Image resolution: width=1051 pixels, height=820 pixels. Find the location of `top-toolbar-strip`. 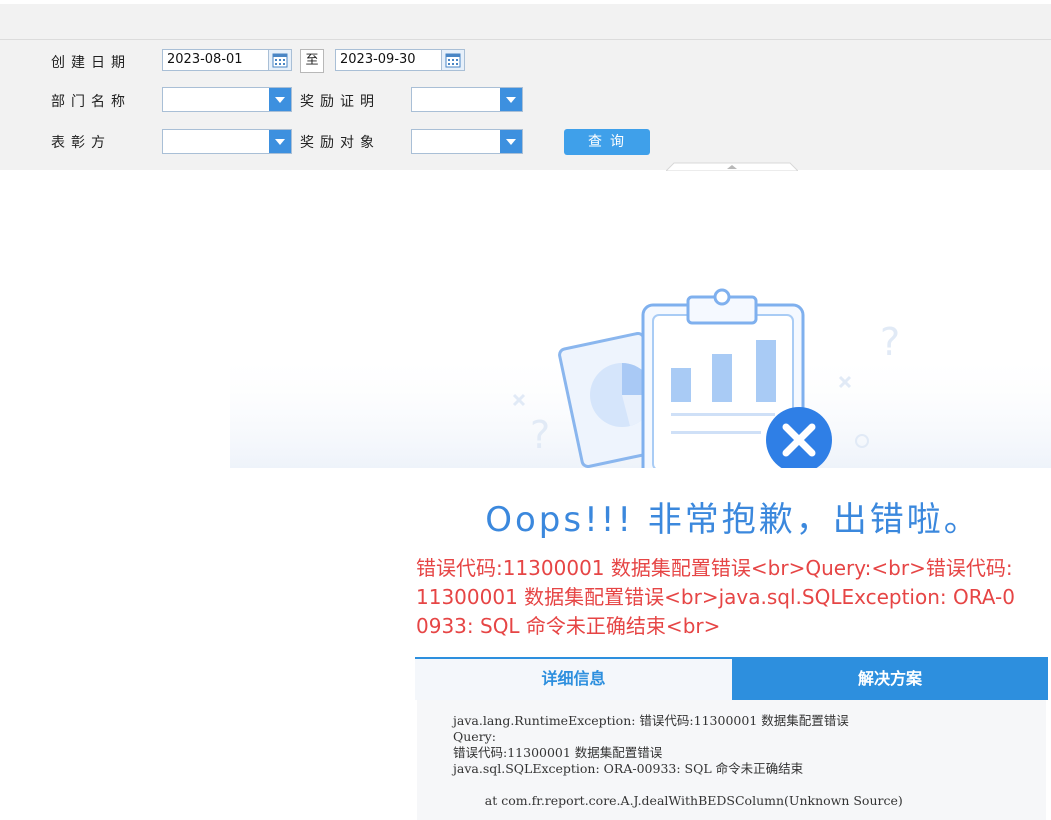

top-toolbar-strip is located at coordinates (525, 20).